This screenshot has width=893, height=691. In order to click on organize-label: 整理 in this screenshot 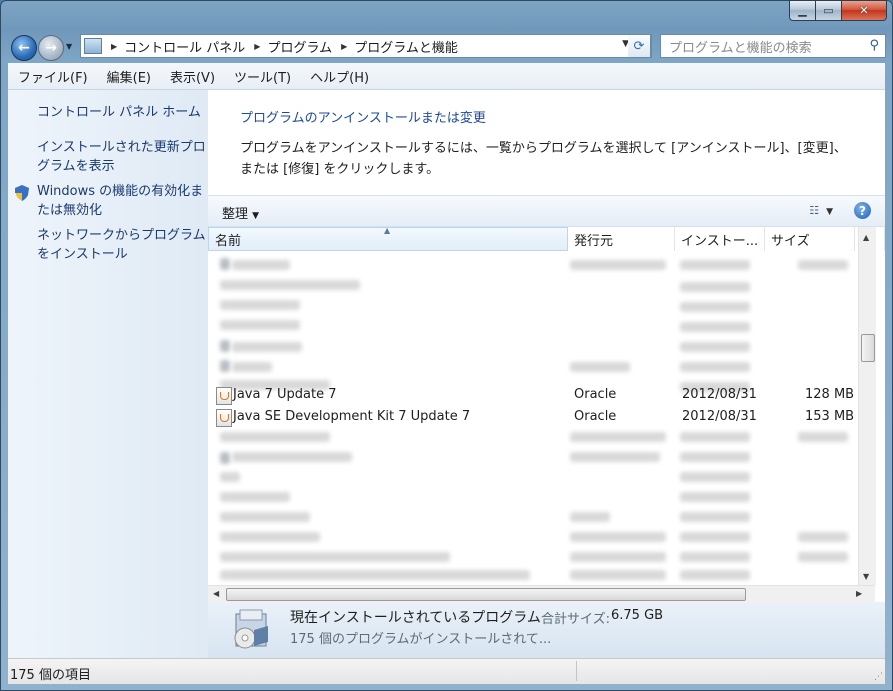, I will do `click(235, 214)`.